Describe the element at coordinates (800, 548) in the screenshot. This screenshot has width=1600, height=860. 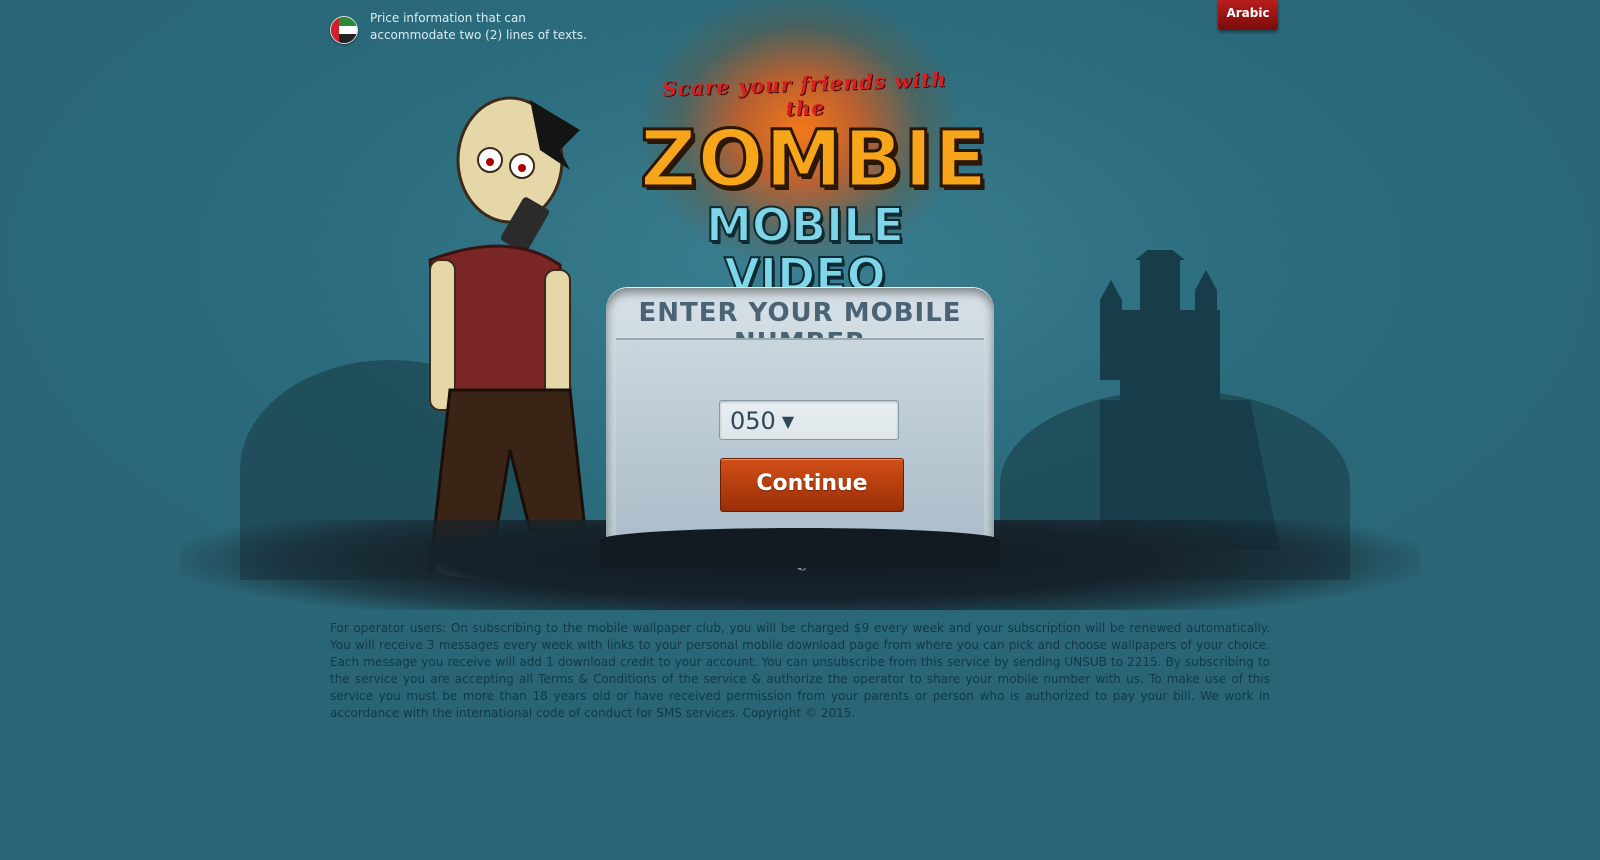
I see `grass-silhouette` at that location.